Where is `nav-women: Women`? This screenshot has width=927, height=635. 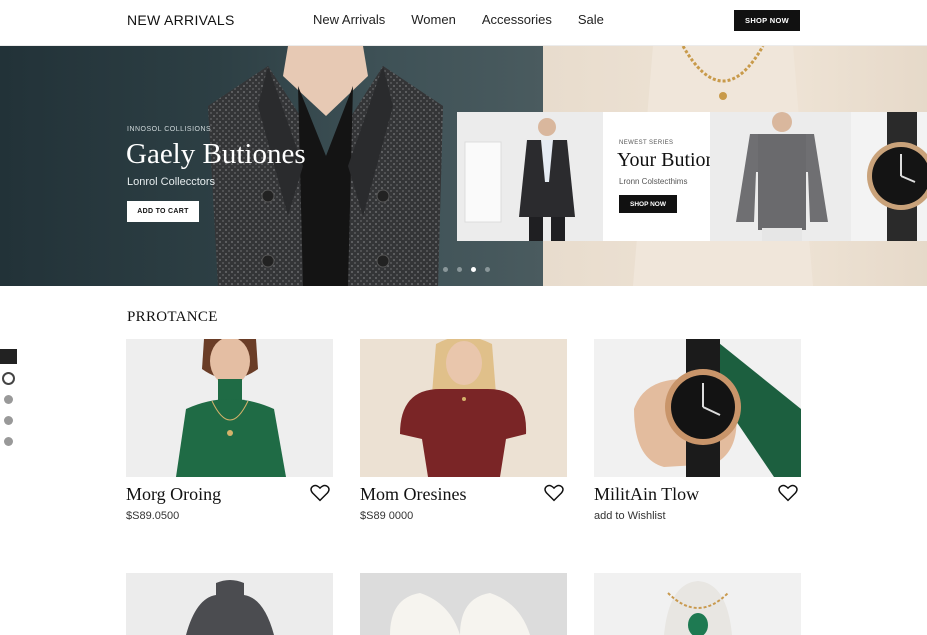 nav-women: Women is located at coordinates (433, 19).